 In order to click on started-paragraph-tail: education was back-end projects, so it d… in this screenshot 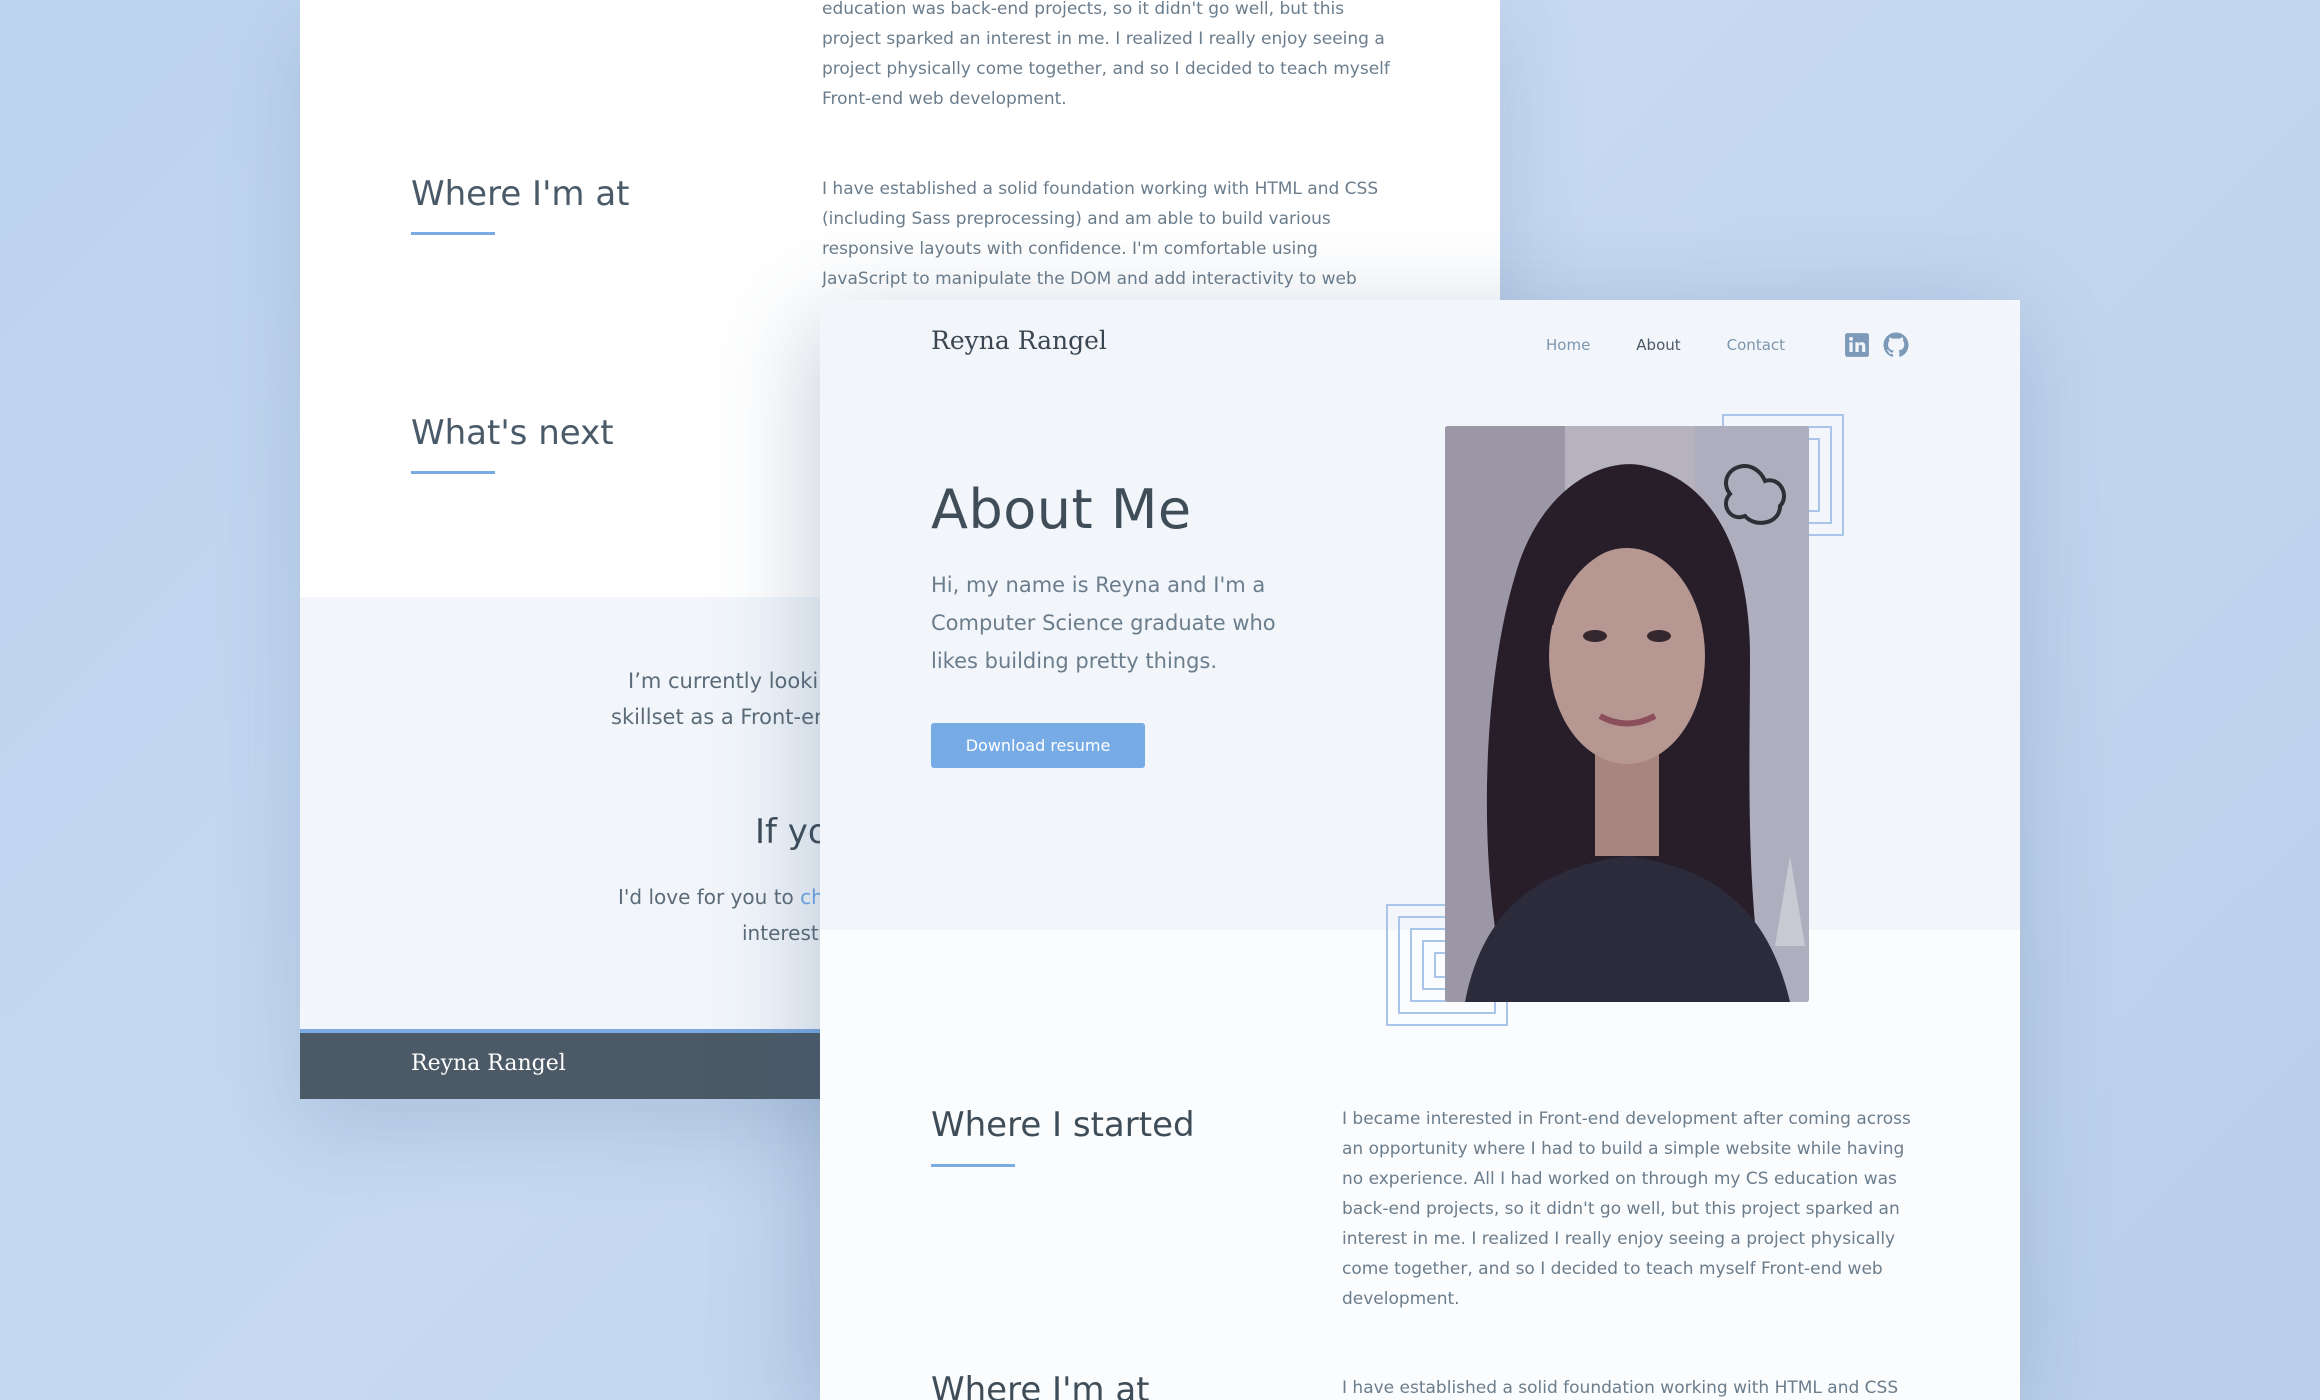, I will do `click(1106, 54)`.